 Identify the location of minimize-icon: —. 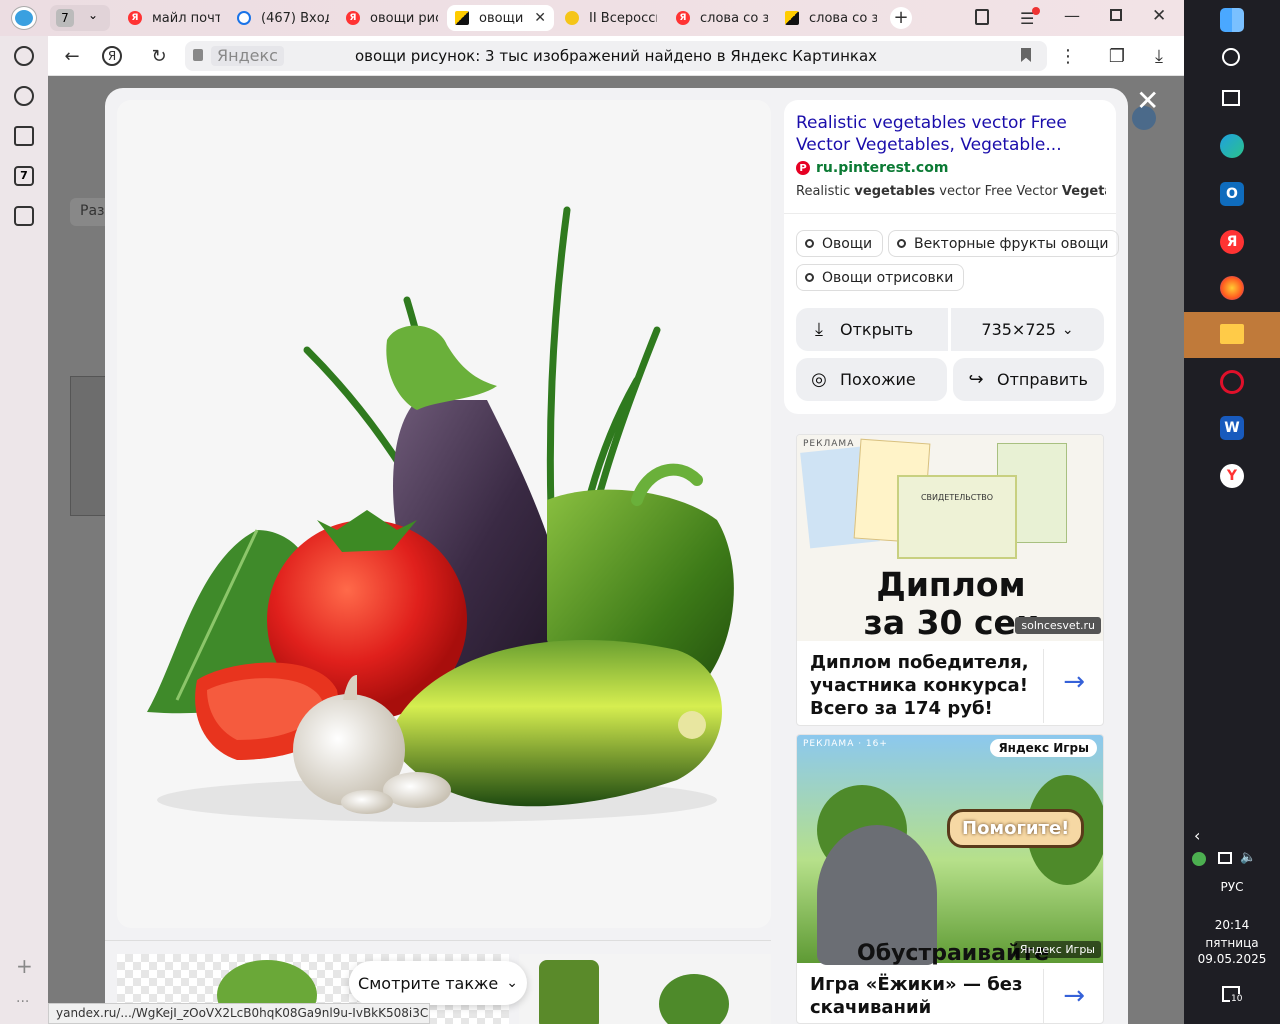
(1072, 15).